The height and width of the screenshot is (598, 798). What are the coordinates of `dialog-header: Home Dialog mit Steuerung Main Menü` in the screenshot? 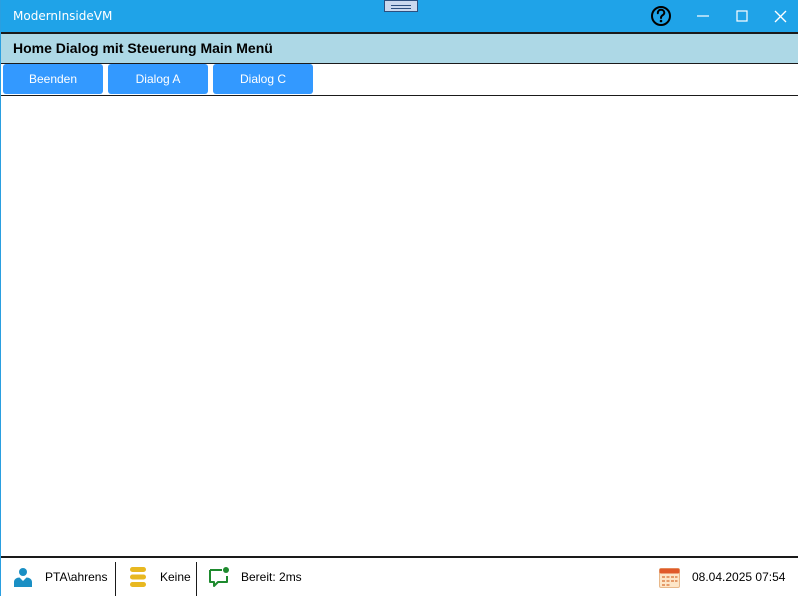 It's located at (399, 48).